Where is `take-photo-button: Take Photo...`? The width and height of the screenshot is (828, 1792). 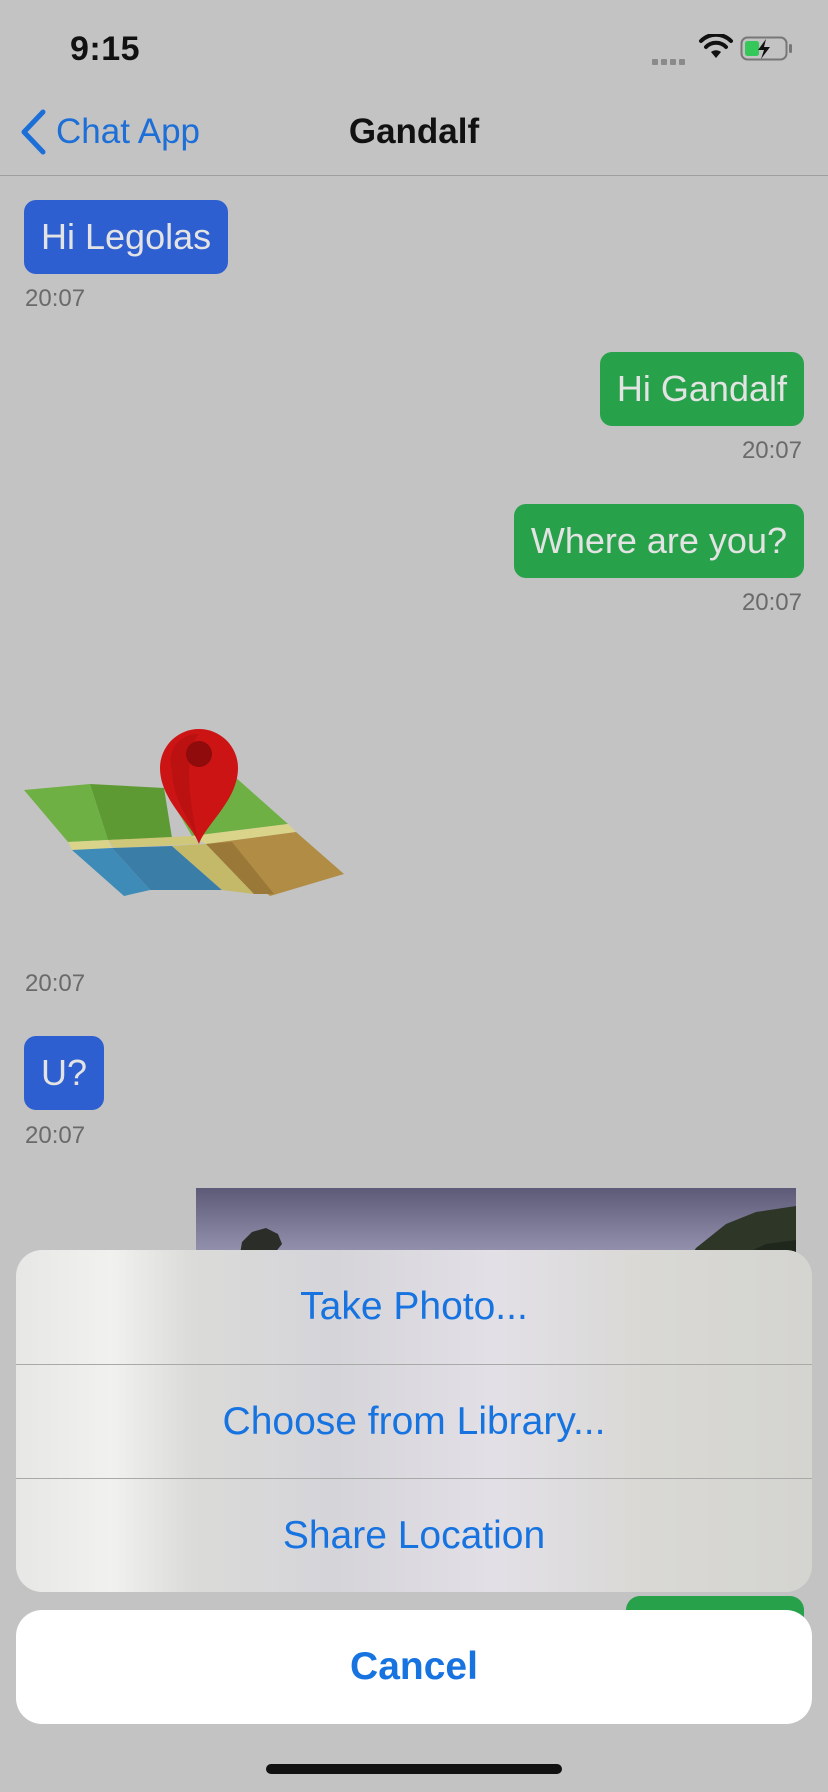
take-photo-button: Take Photo... is located at coordinates (414, 1307).